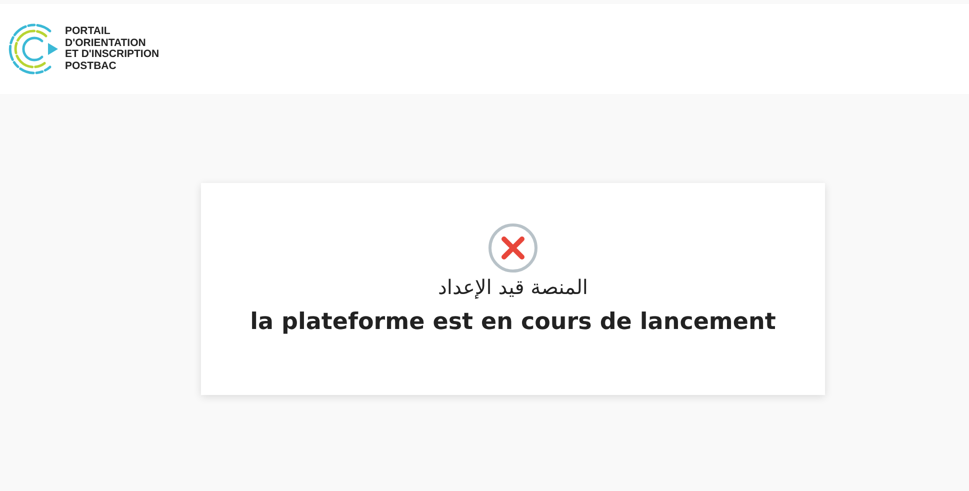  Describe the element at coordinates (88, 32) in the screenshot. I see `logo-text: PORTAIL` at that location.